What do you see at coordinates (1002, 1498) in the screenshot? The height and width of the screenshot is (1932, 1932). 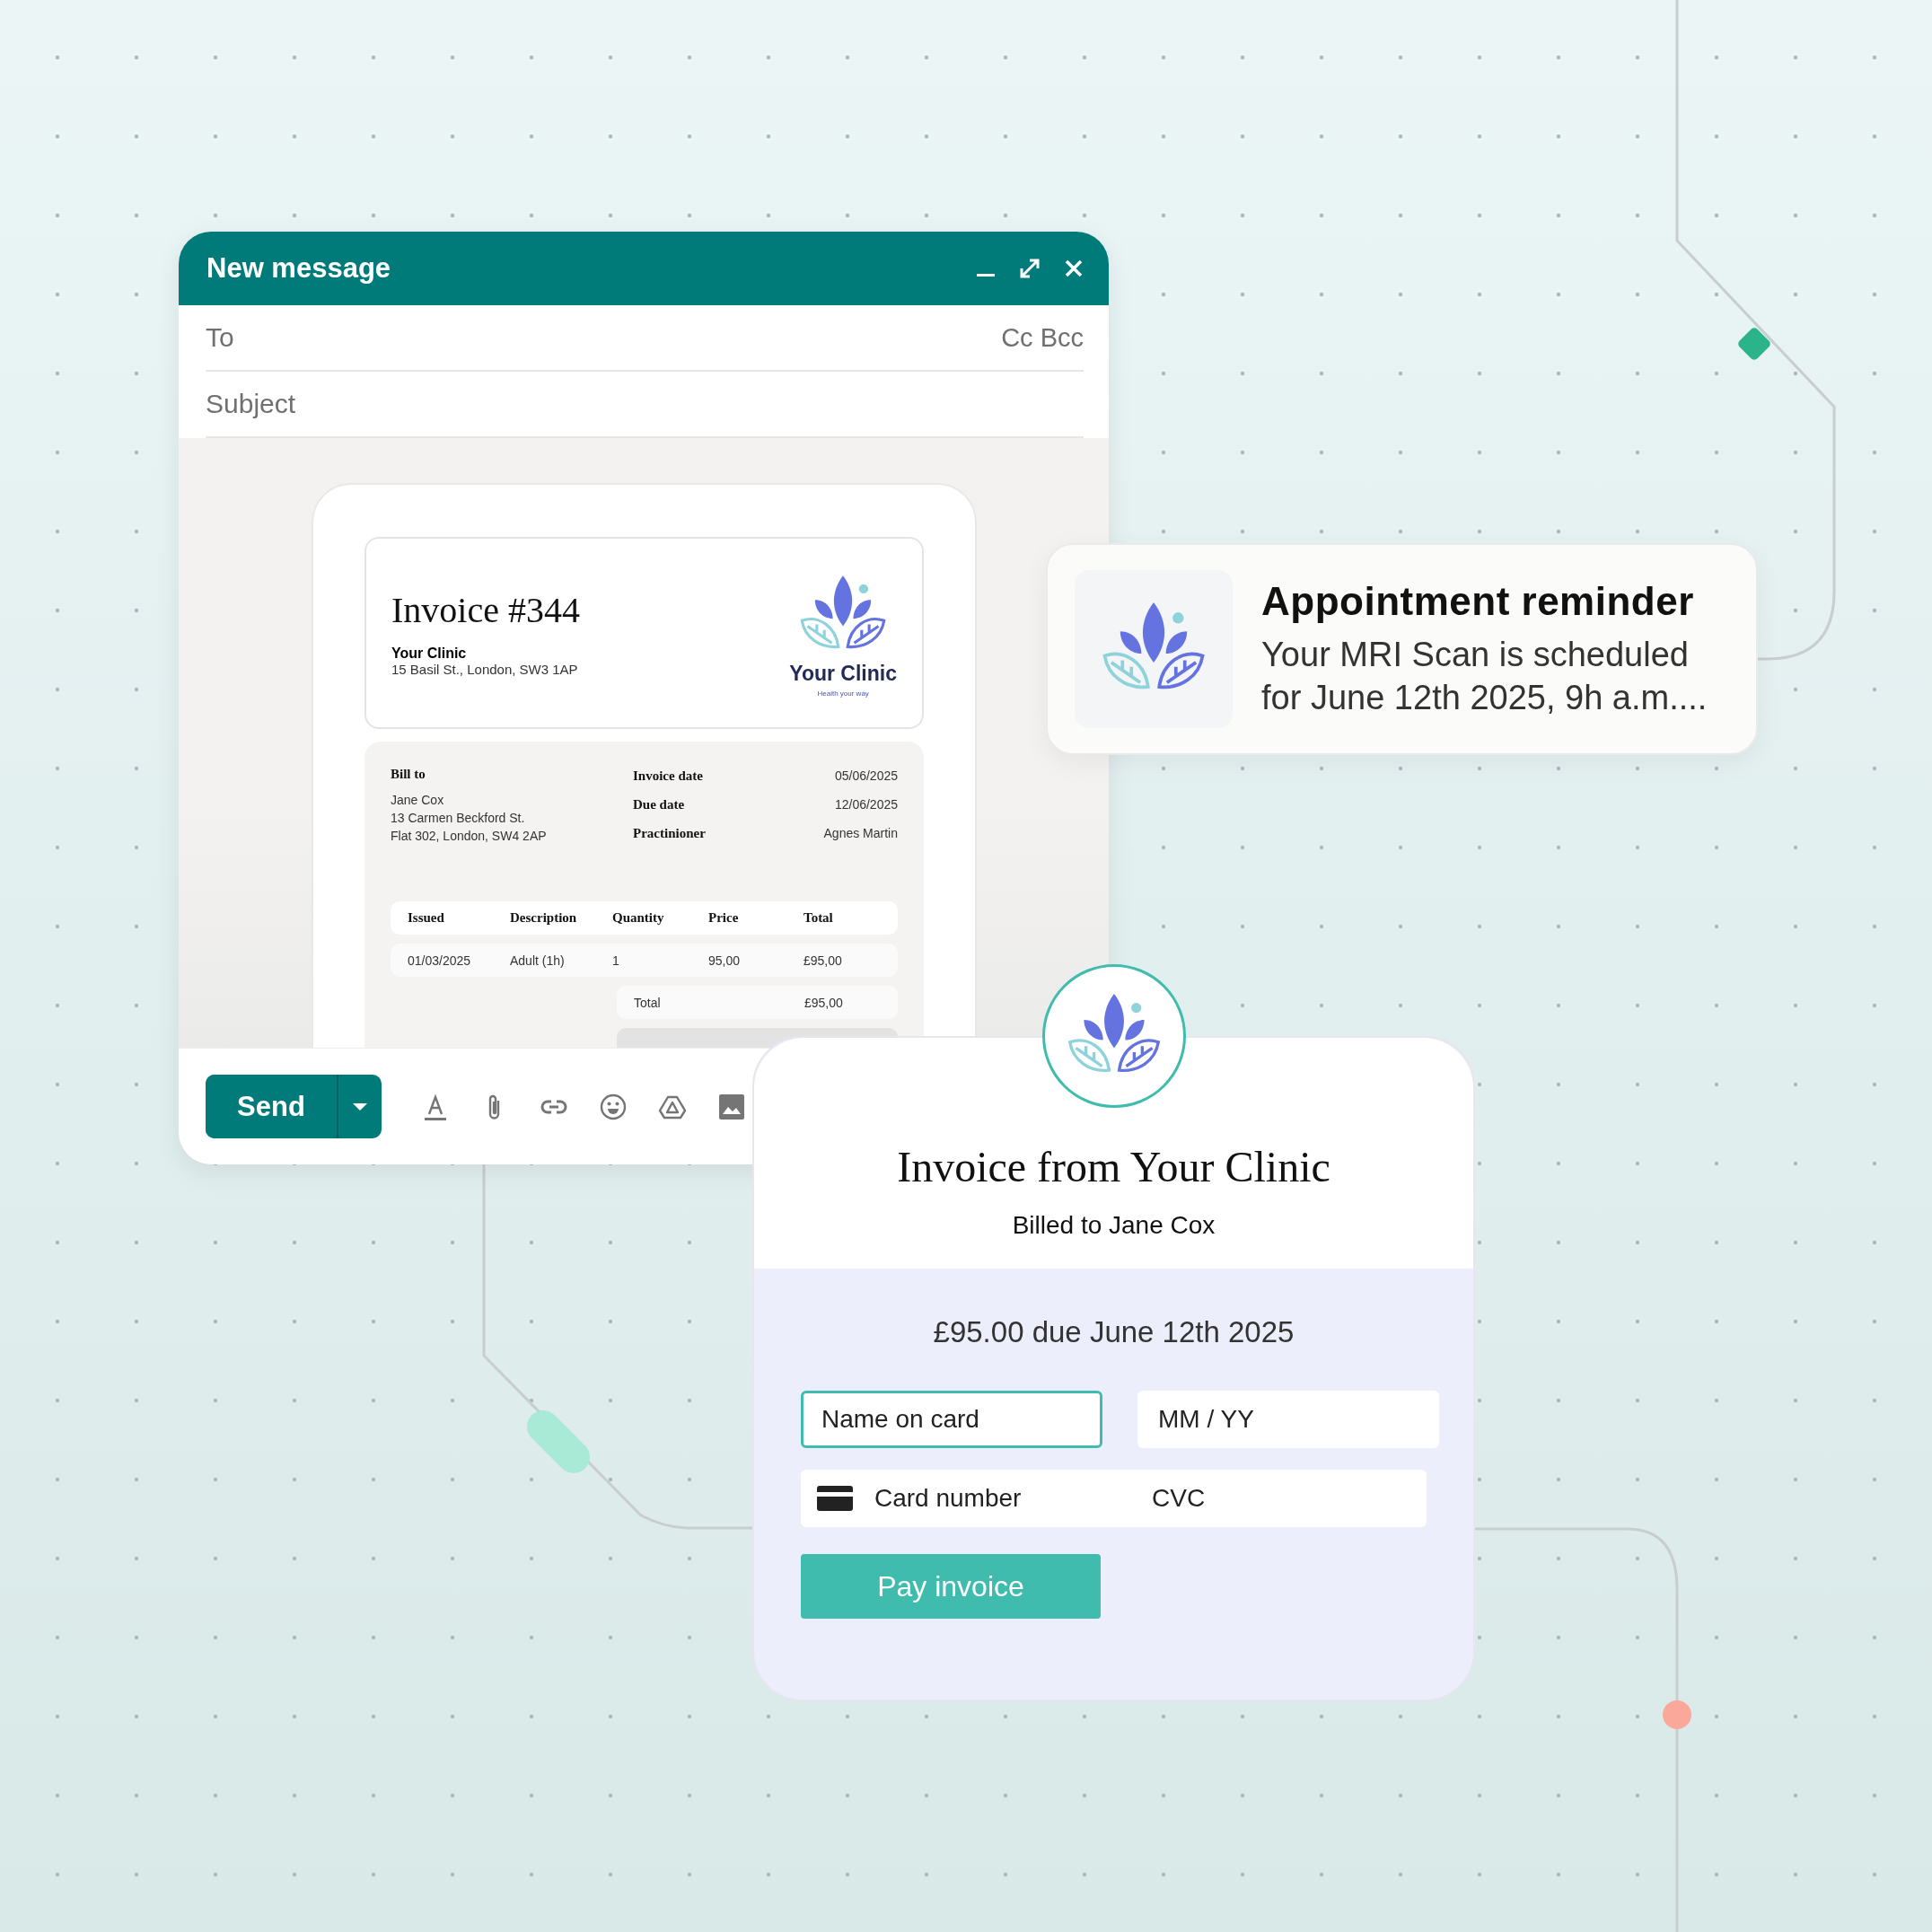 I see `card-number-field: Card number` at bounding box center [1002, 1498].